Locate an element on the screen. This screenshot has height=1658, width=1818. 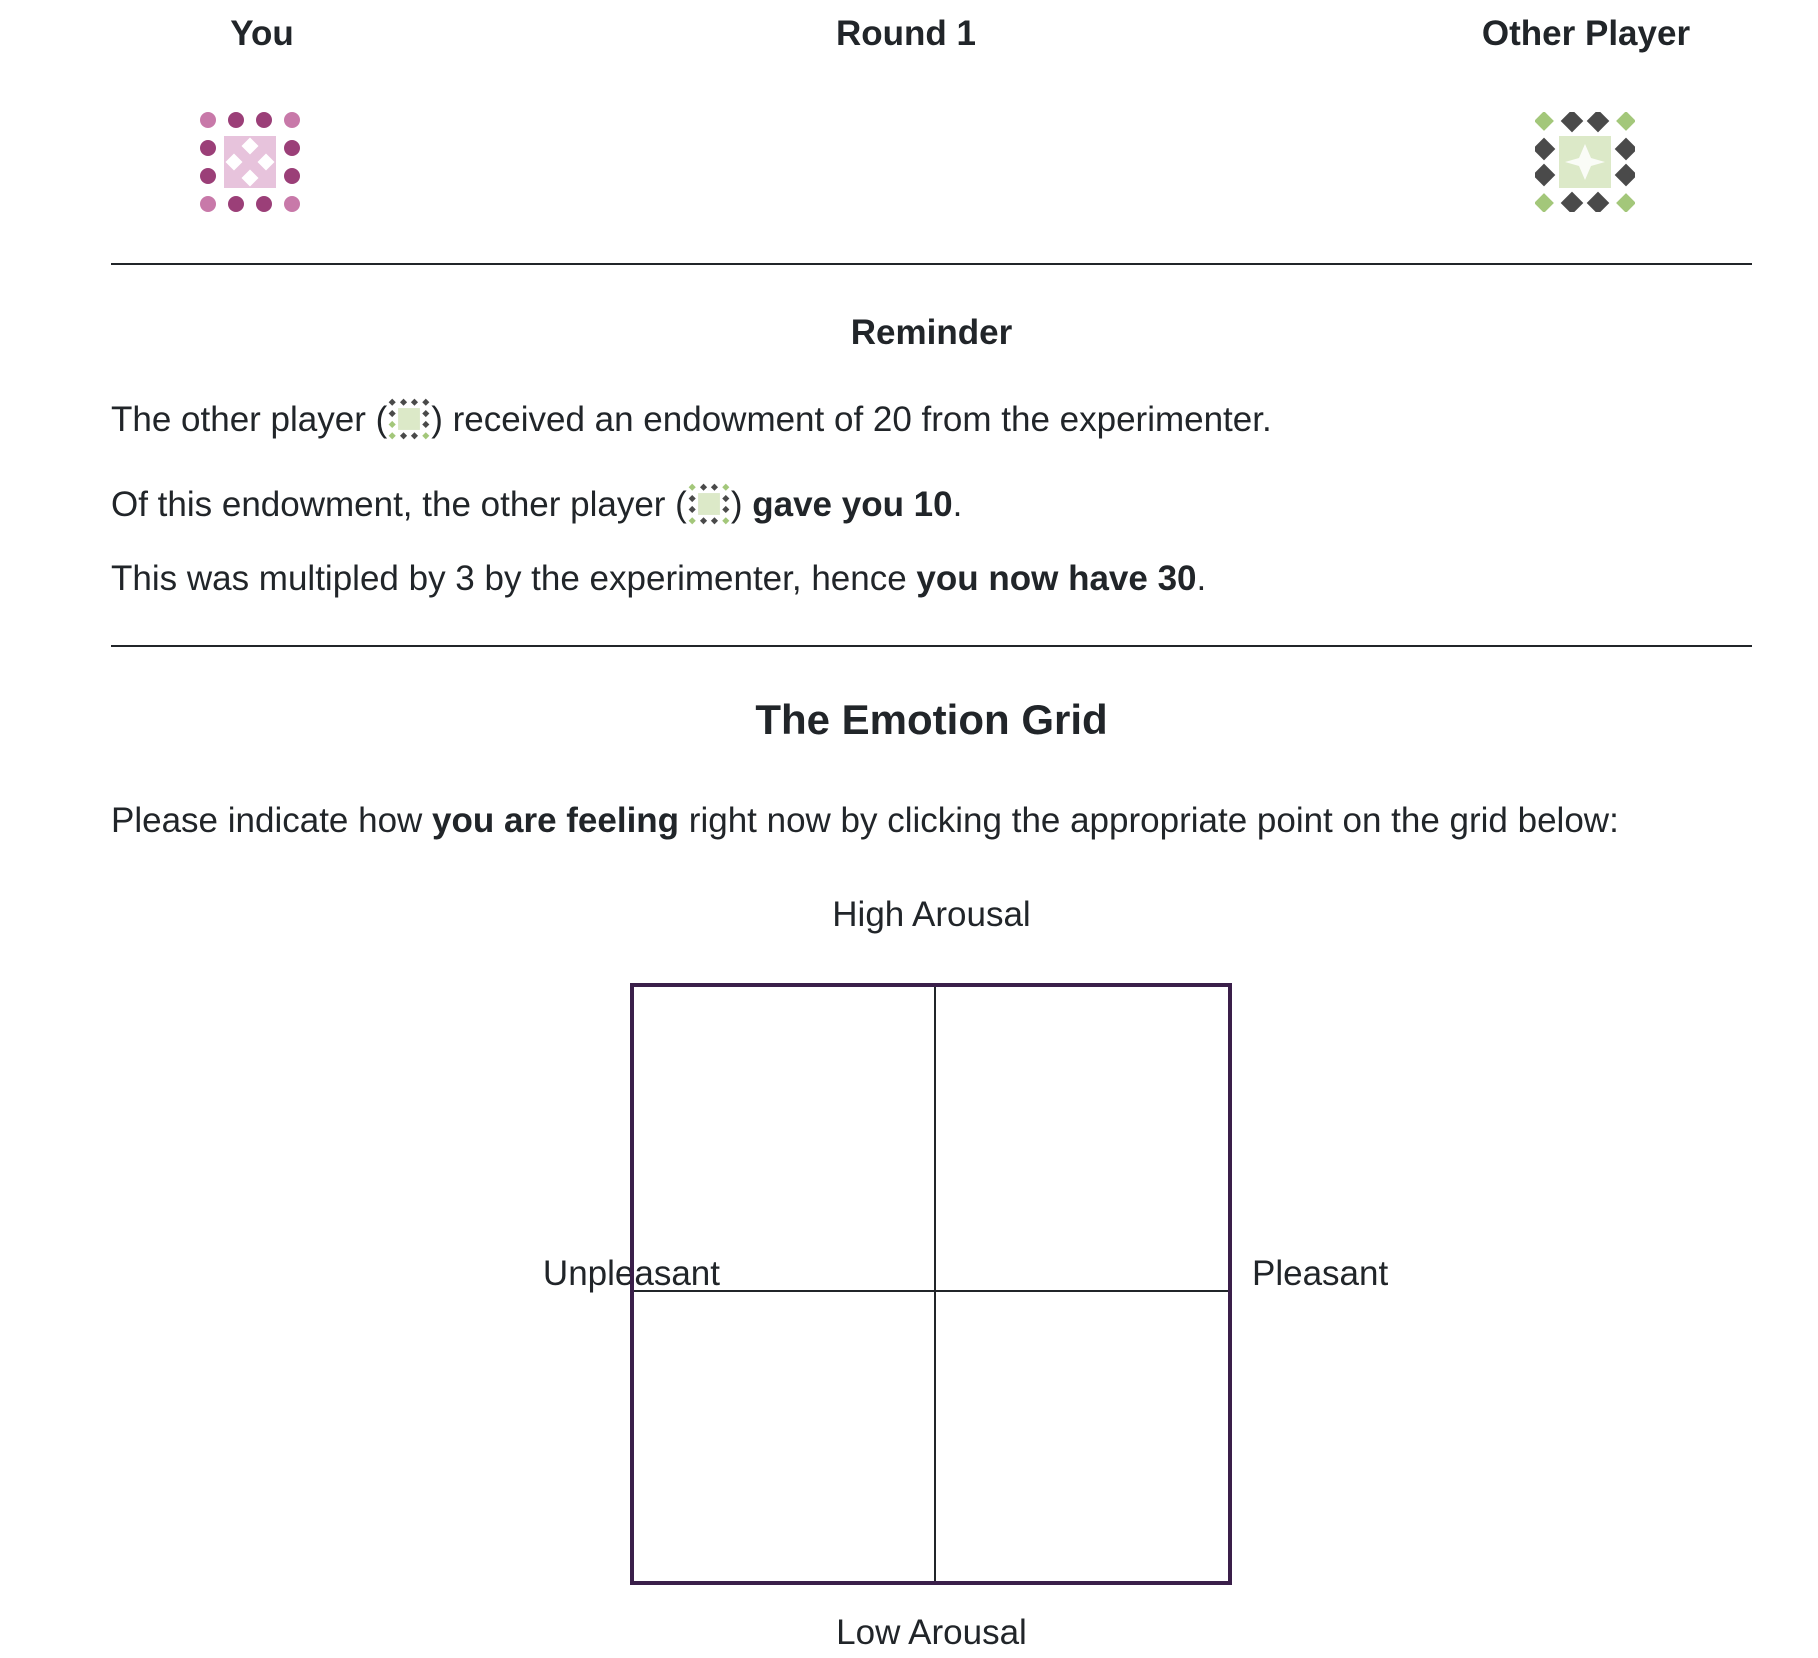
other-player-label: Other Player is located at coordinates (1586, 33).